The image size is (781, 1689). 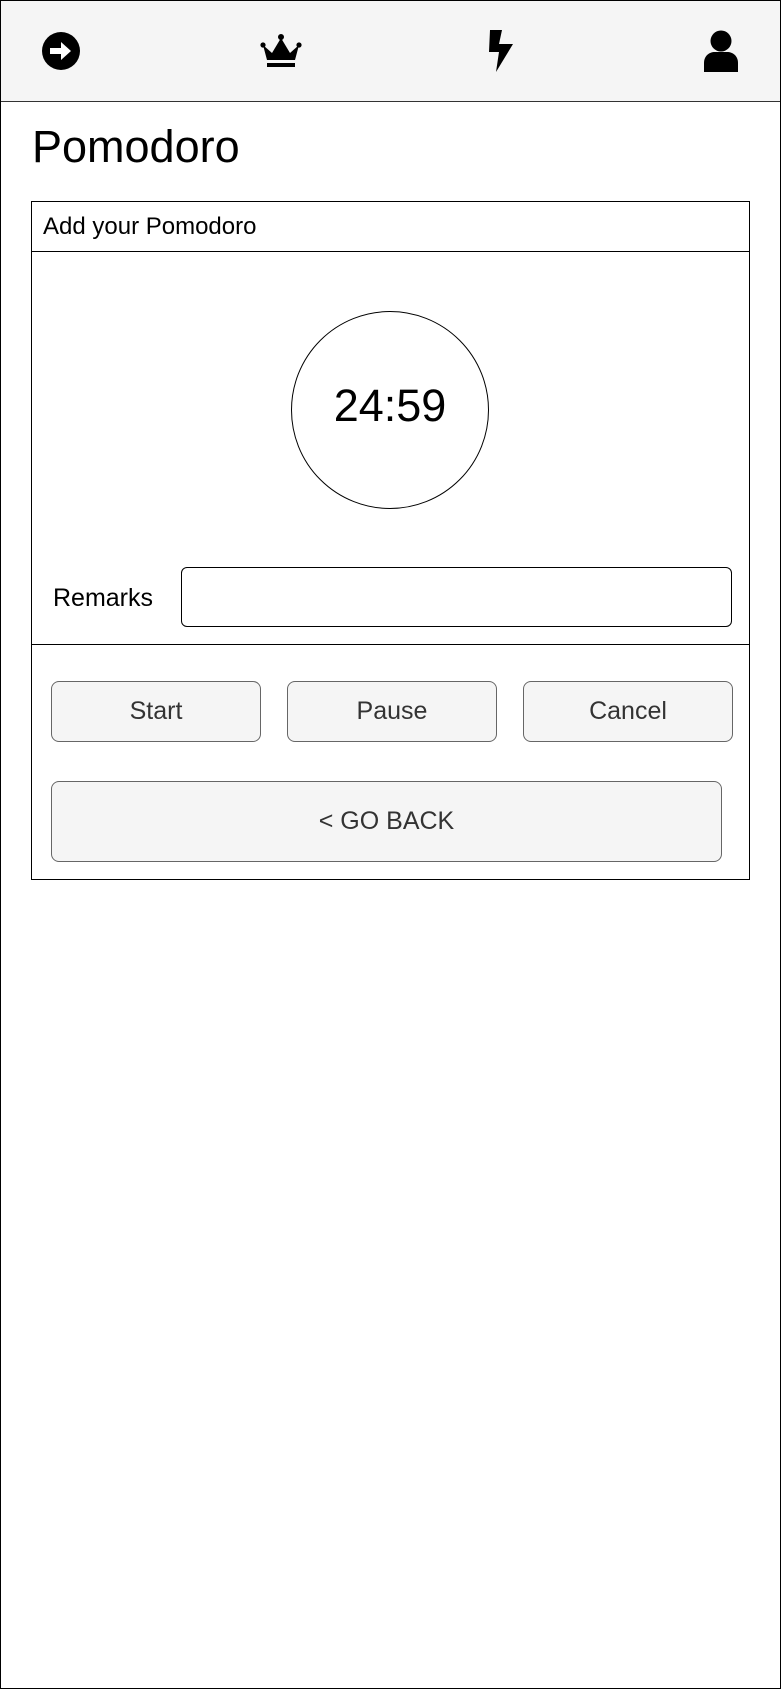 I want to click on arrow-right-circle-icon, so click(x=61, y=51).